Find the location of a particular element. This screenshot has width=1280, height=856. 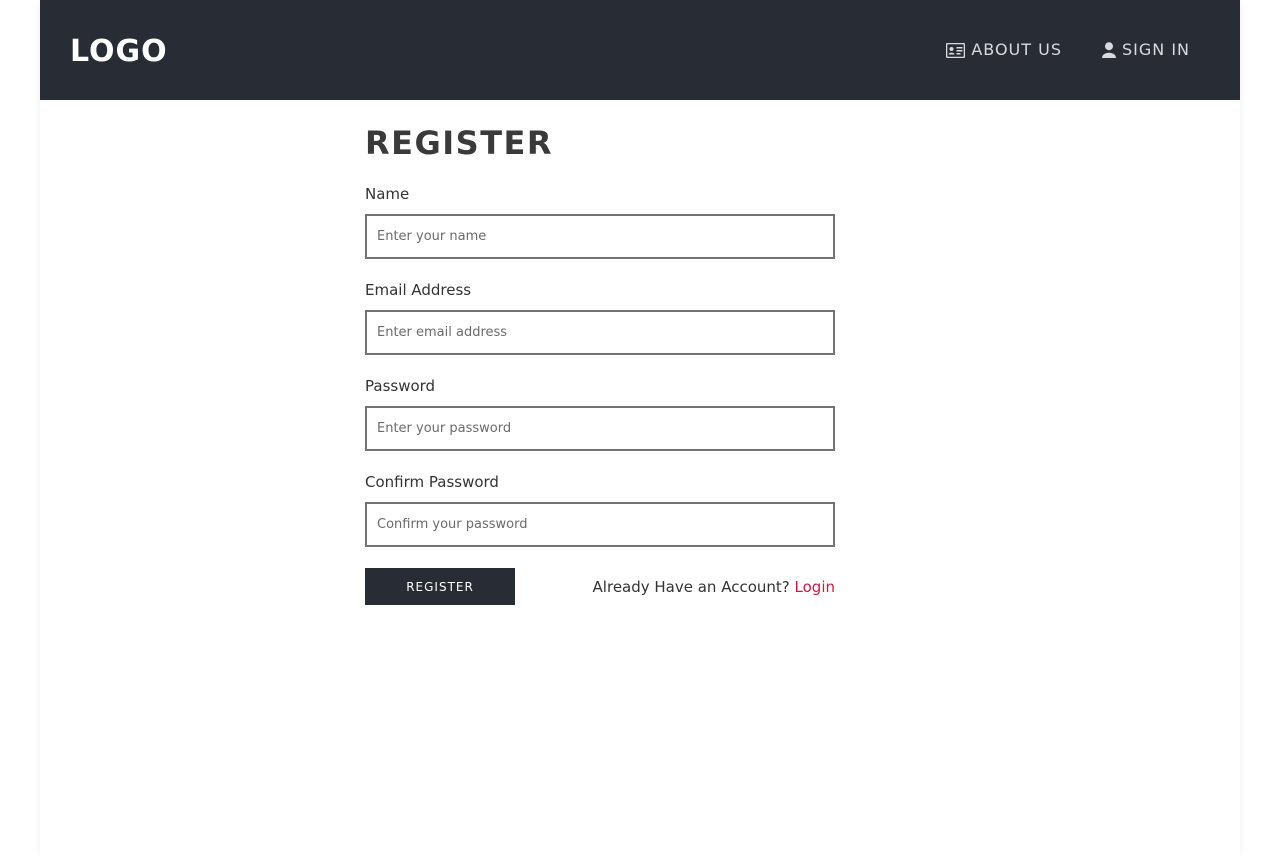

login-prompt: Already Have an Account? Login is located at coordinates (714, 587).